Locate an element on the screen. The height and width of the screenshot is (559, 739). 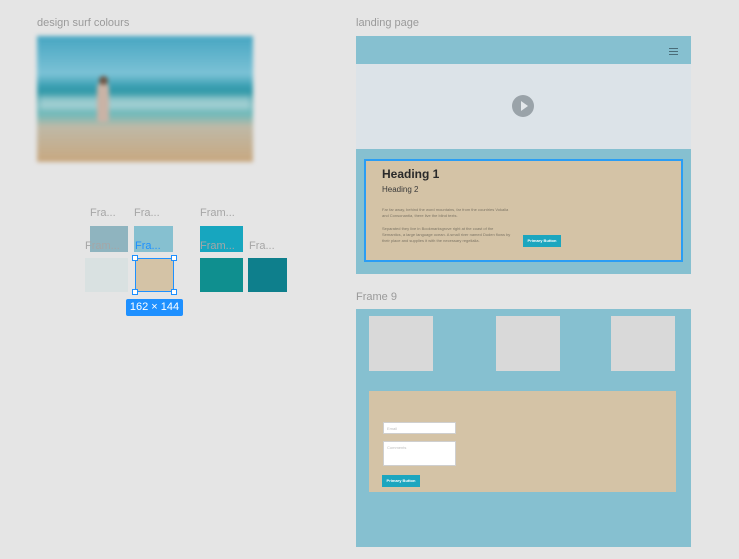
heading-1: Heading 1 is located at coordinates (411, 174).